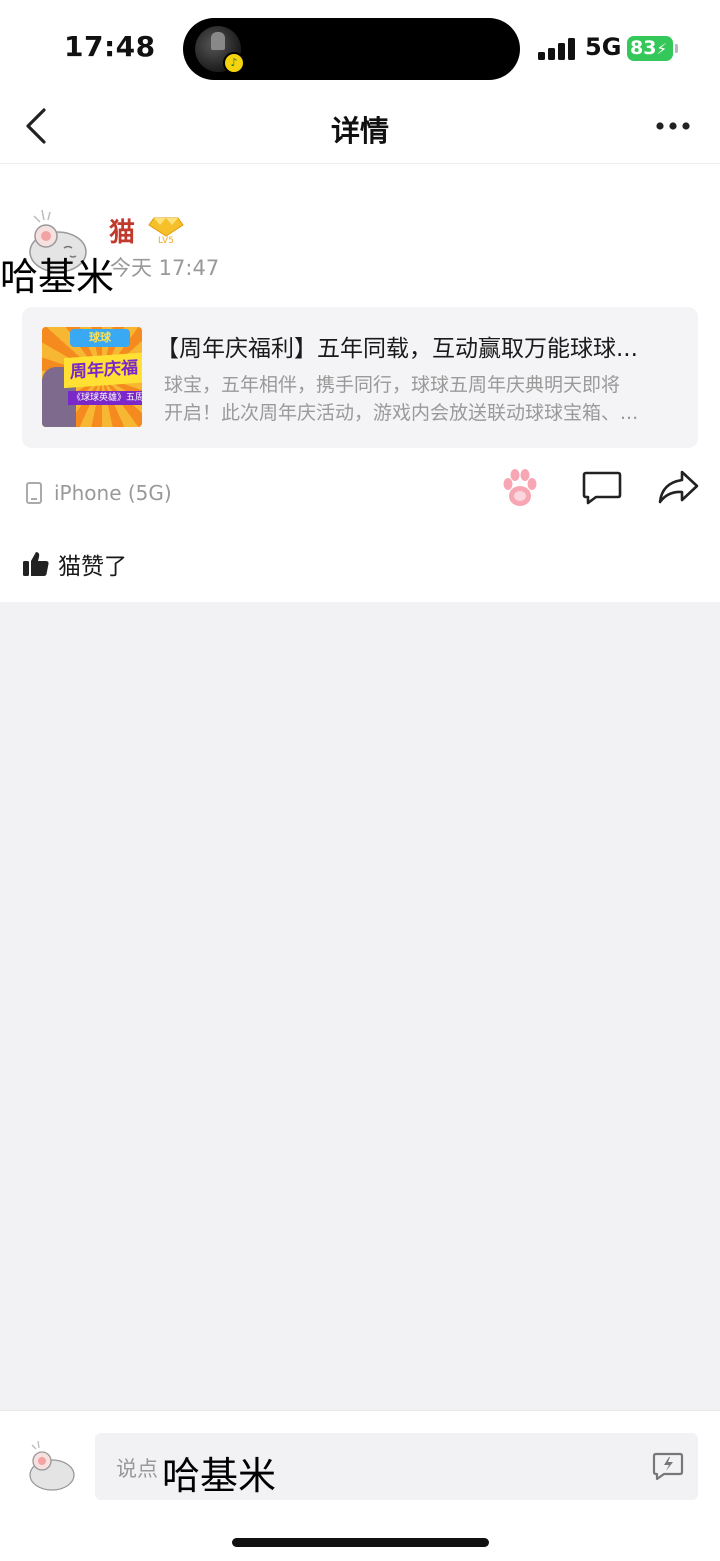  Describe the element at coordinates (676, 48) in the screenshot. I see `battery-nub` at that location.